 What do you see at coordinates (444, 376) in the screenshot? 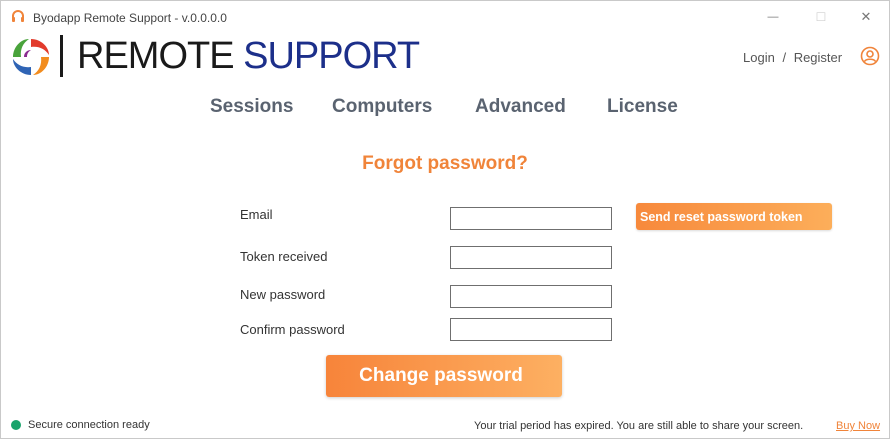
I see `change-password-button: Change password` at bounding box center [444, 376].